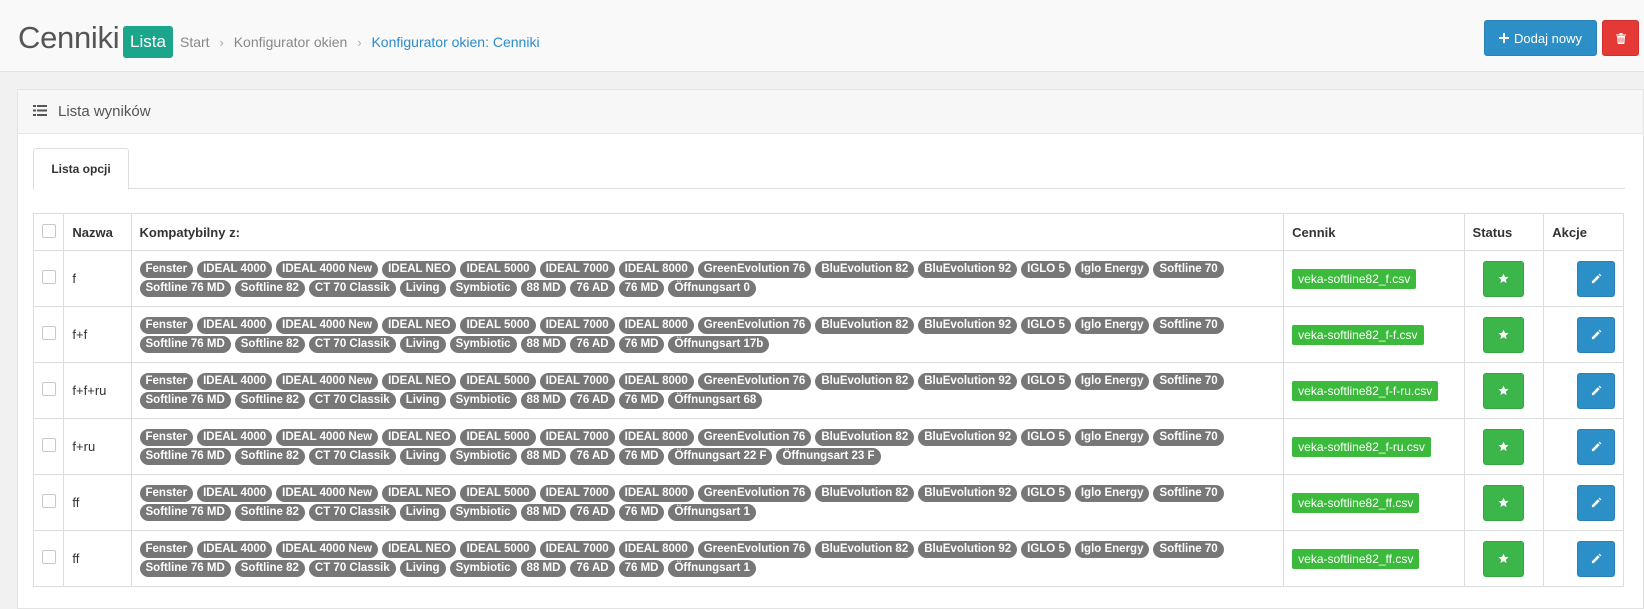 This screenshot has height=609, width=1644. Describe the element at coordinates (148, 42) in the screenshot. I see `page-badge: Lista` at that location.